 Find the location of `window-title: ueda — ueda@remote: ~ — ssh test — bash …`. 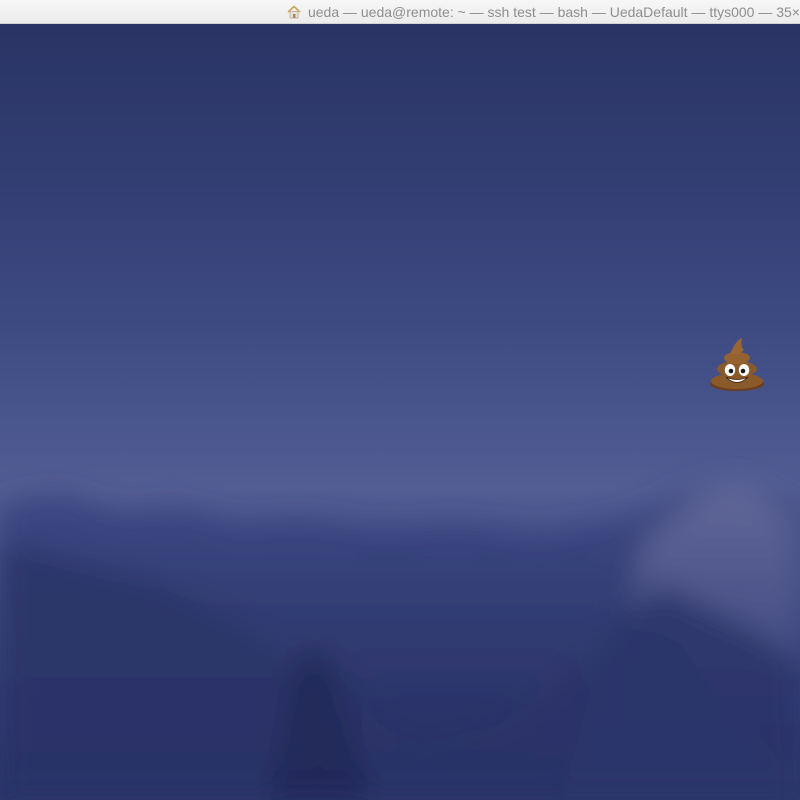

window-title: ueda — ueda@remote: ~ — ssh test — bash … is located at coordinates (553, 12).